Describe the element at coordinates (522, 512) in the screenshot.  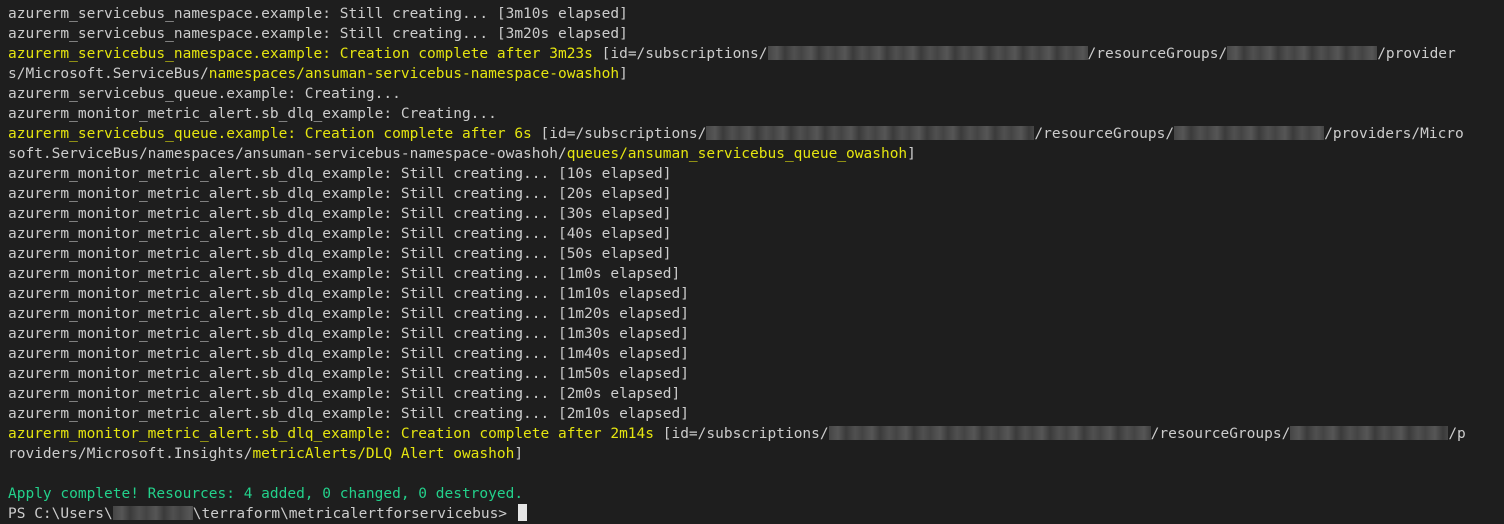
I see `terminal-cursor` at that location.